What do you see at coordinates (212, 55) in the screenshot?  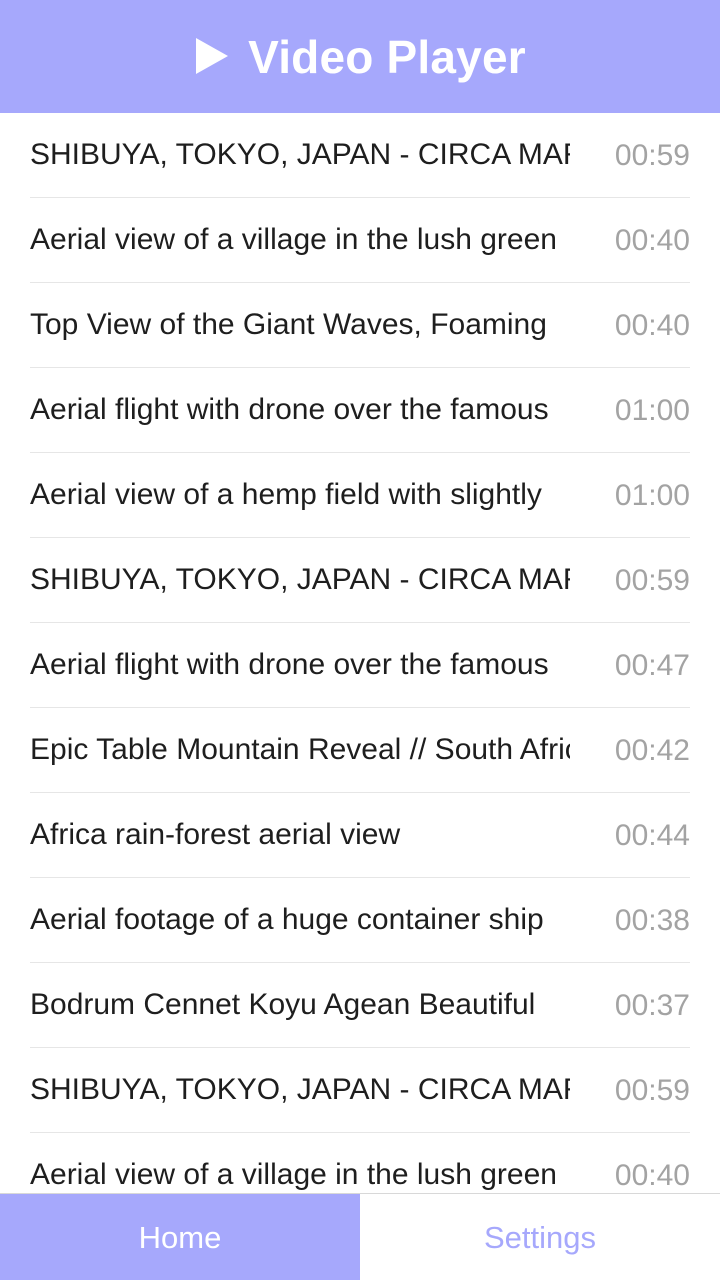 I see `play-icon` at bounding box center [212, 55].